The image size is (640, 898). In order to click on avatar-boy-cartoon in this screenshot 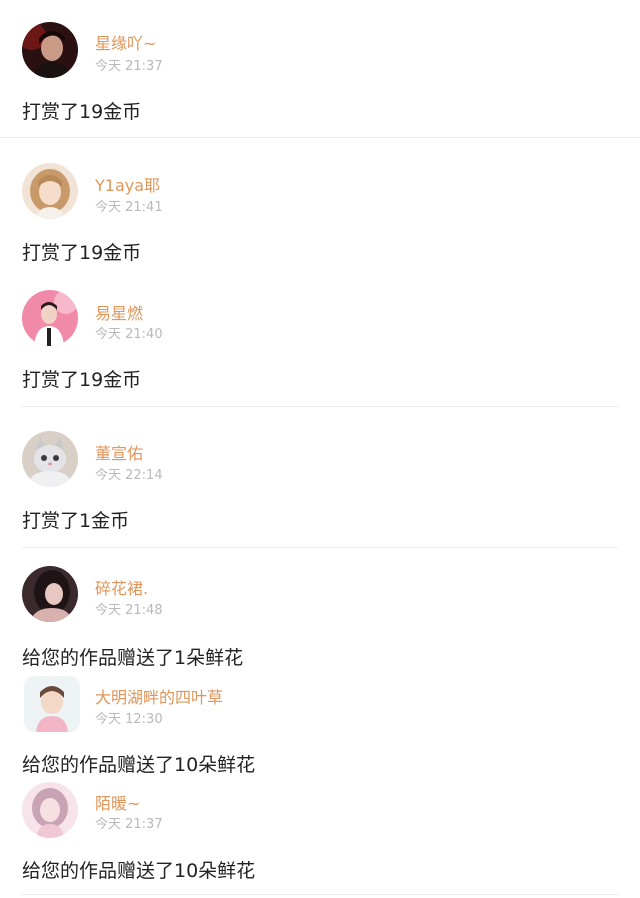, I will do `click(52, 704)`.